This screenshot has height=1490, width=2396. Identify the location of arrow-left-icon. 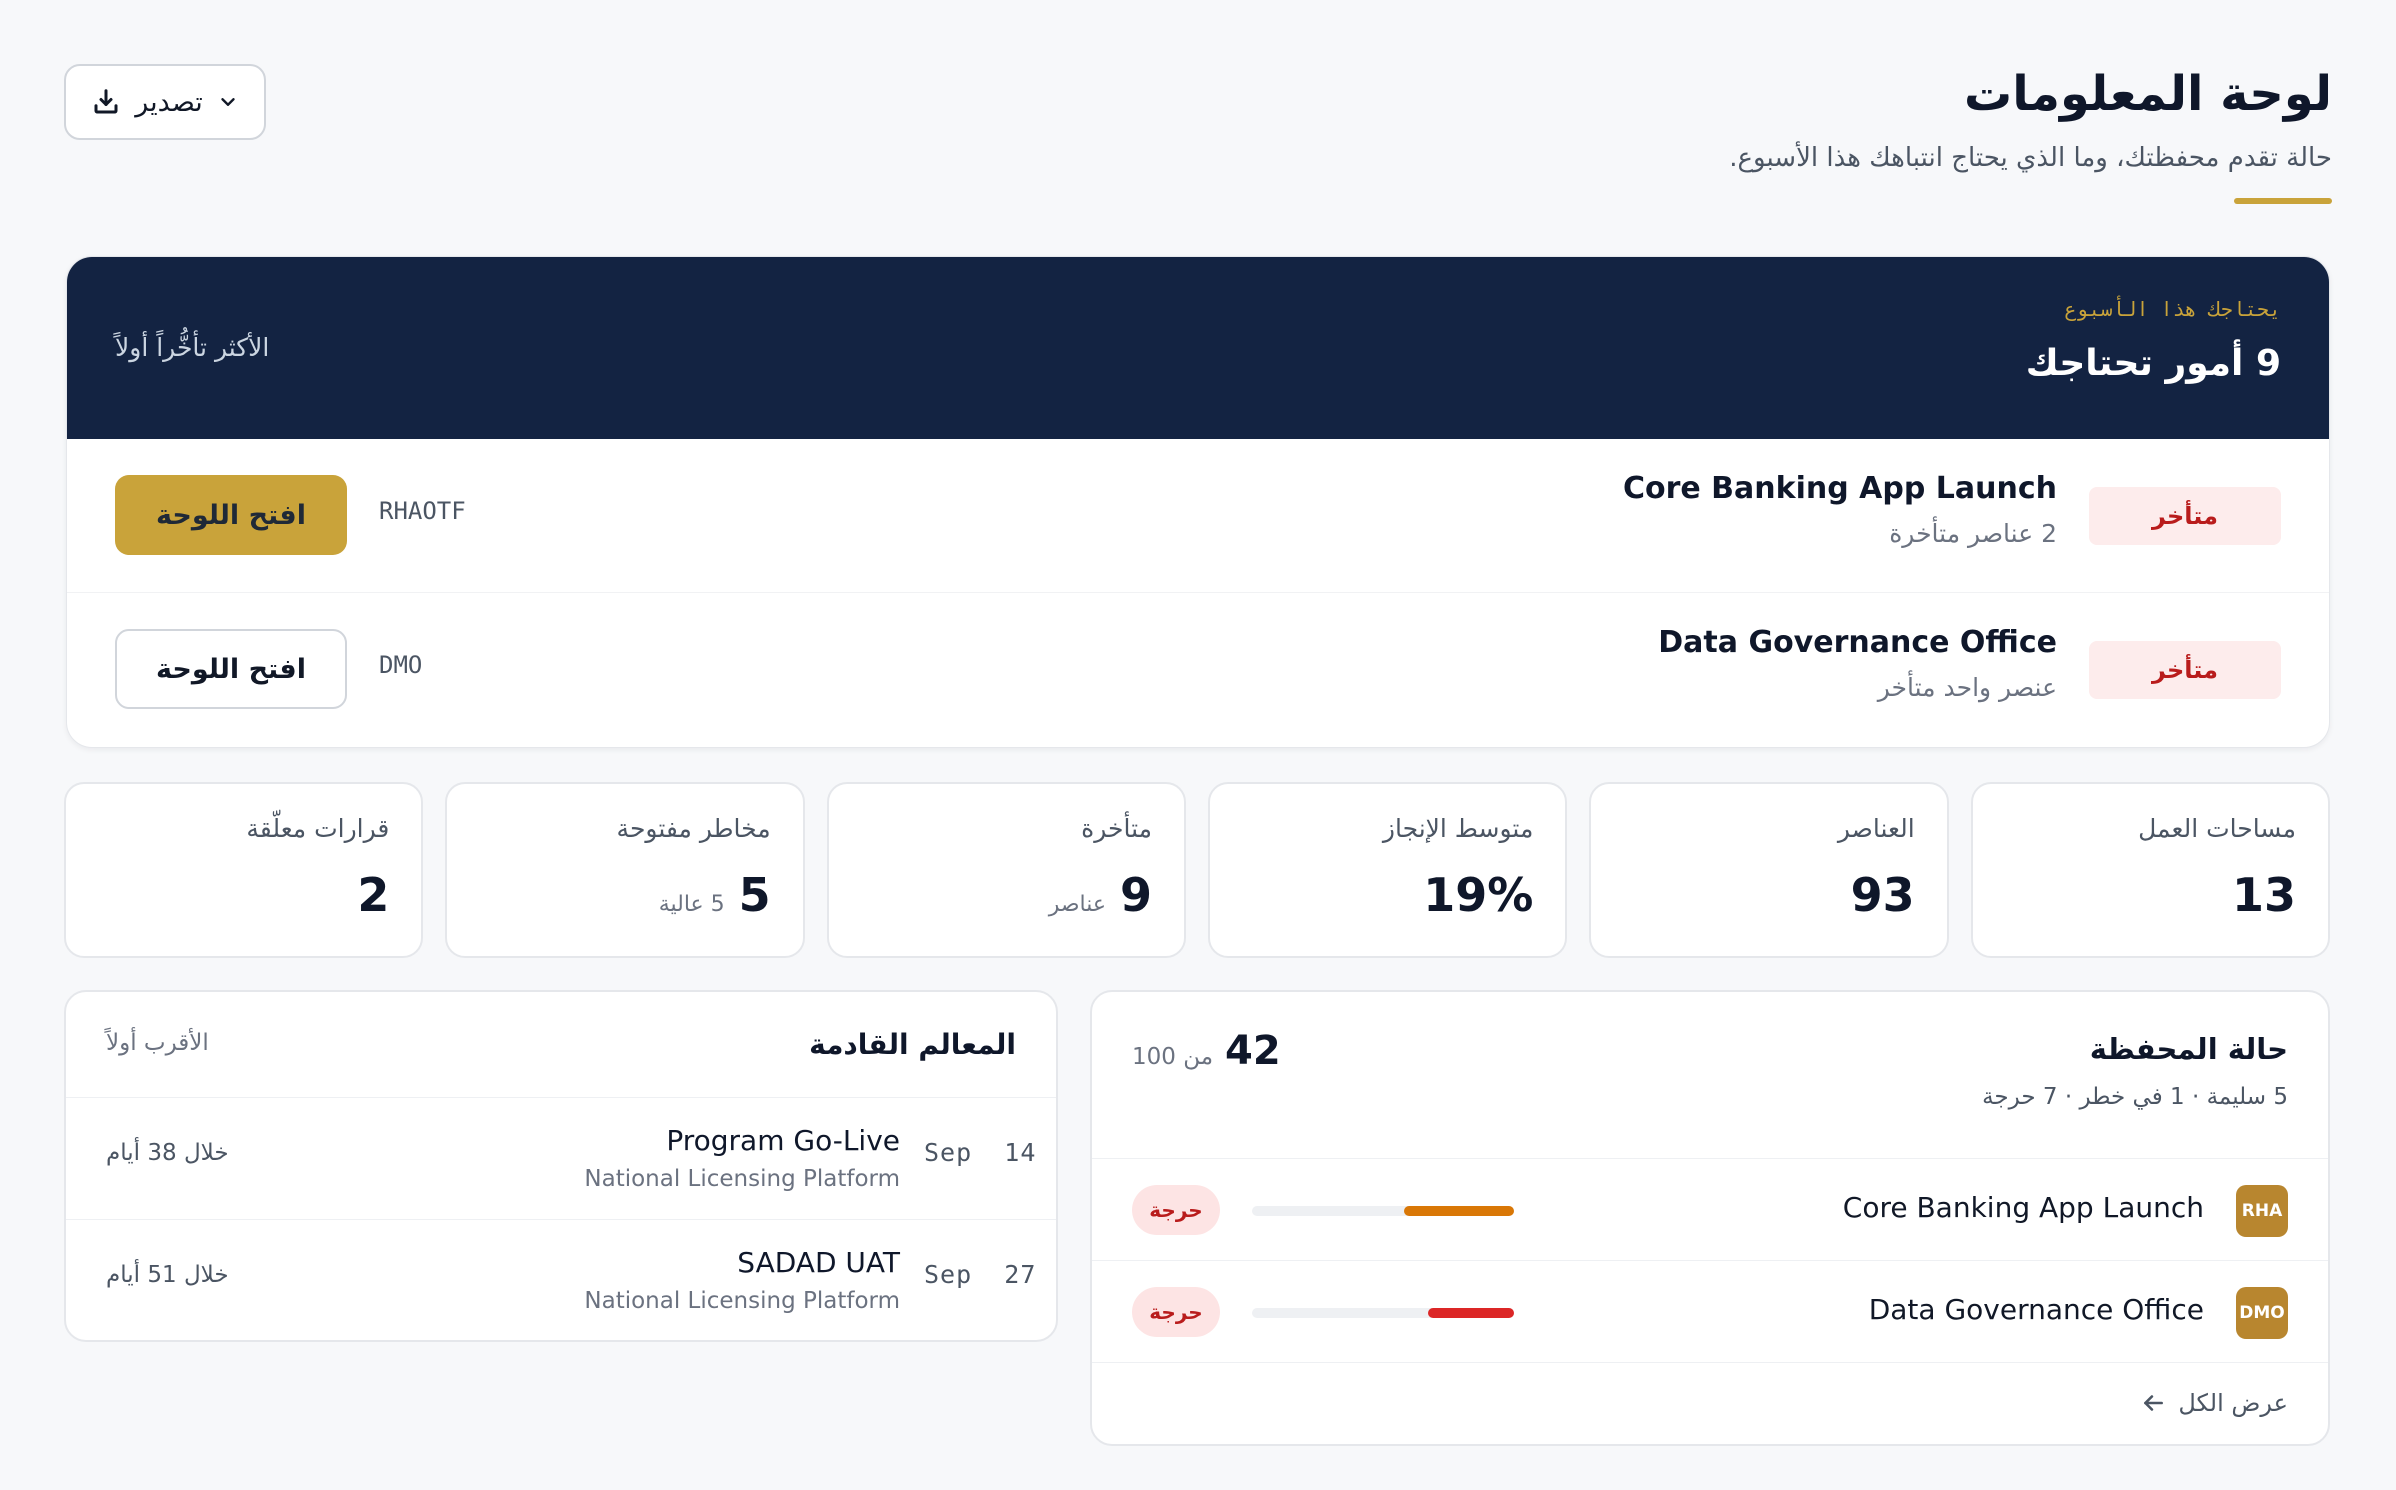
(2154, 1403).